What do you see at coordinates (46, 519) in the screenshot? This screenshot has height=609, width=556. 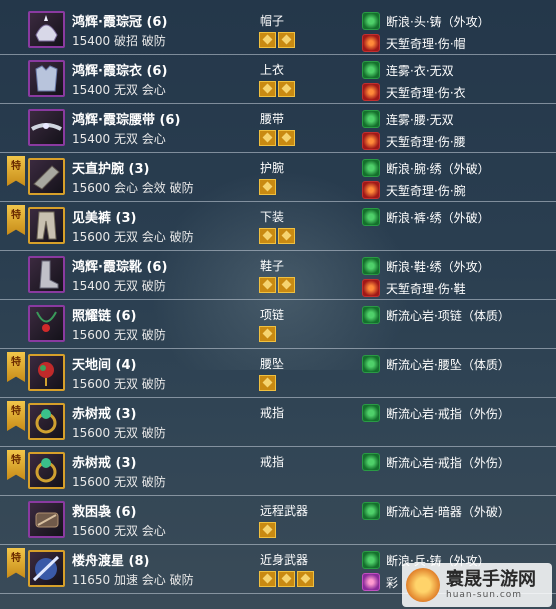 I see `ranged-weapon-icon` at bounding box center [46, 519].